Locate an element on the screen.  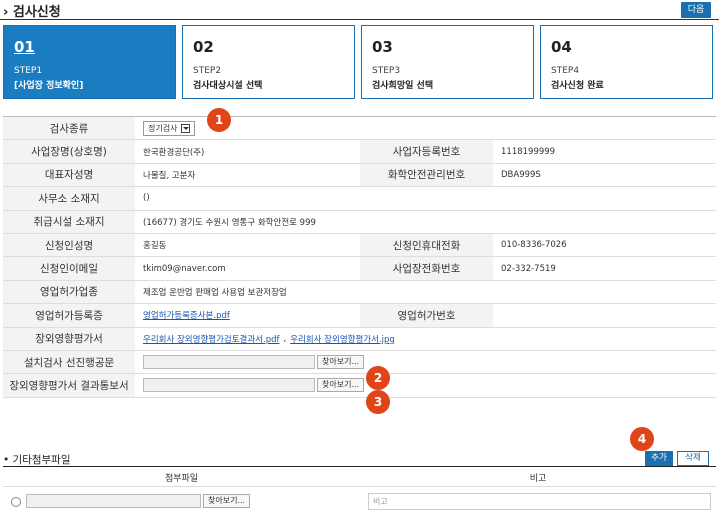
row-facility-address: 취급시설 소재지 (16677) 경기도 수원시 영통구 화학안전로 999 is located at coordinates (359, 222).